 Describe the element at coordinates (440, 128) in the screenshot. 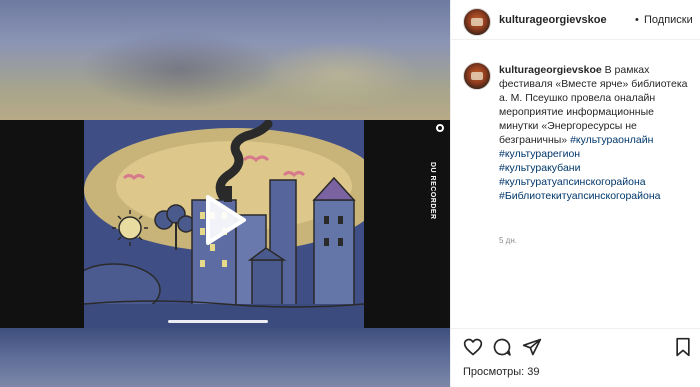

I see `du-recorder-logo-icon` at that location.